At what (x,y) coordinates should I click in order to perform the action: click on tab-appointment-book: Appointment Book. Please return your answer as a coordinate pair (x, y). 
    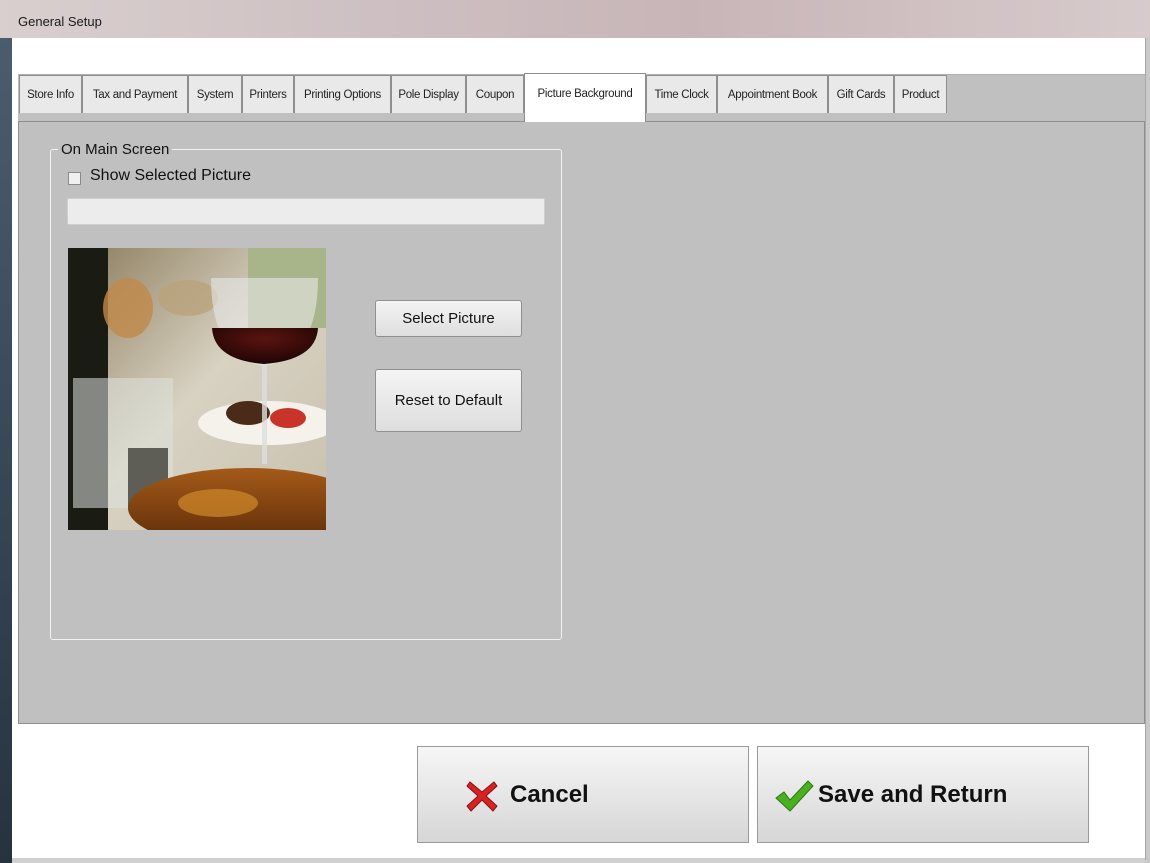
    Looking at the image, I should click on (772, 94).